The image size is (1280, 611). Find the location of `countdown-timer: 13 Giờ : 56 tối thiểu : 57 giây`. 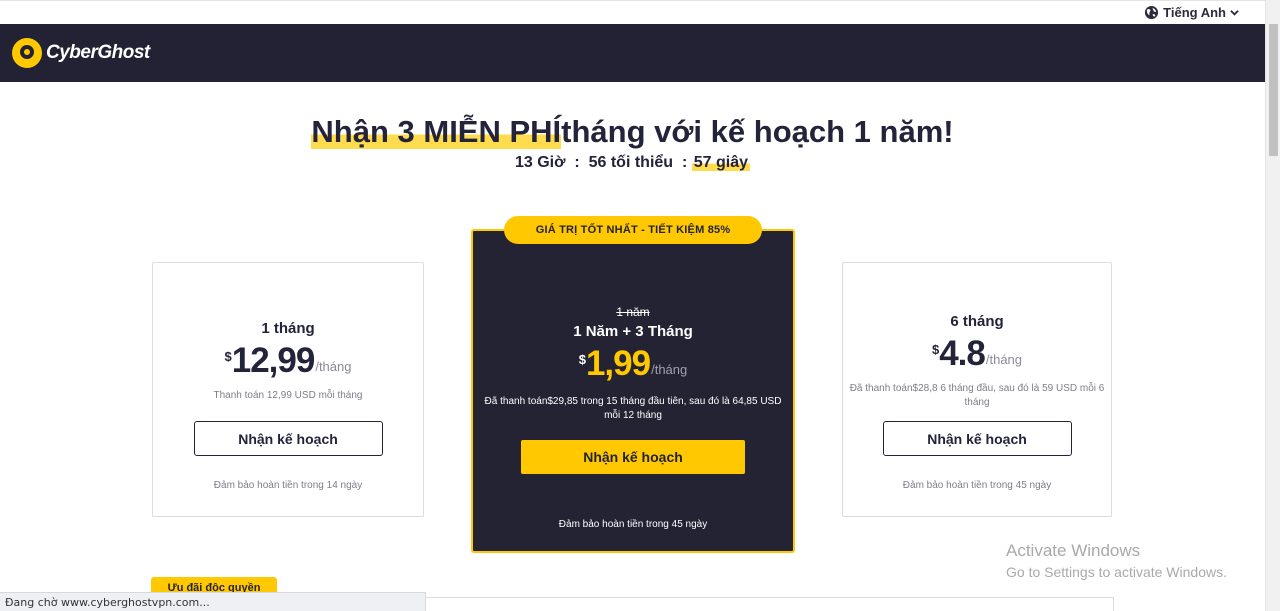

countdown-timer: 13 Giờ : 56 tối thiểu : 57 giây is located at coordinates (632, 163).